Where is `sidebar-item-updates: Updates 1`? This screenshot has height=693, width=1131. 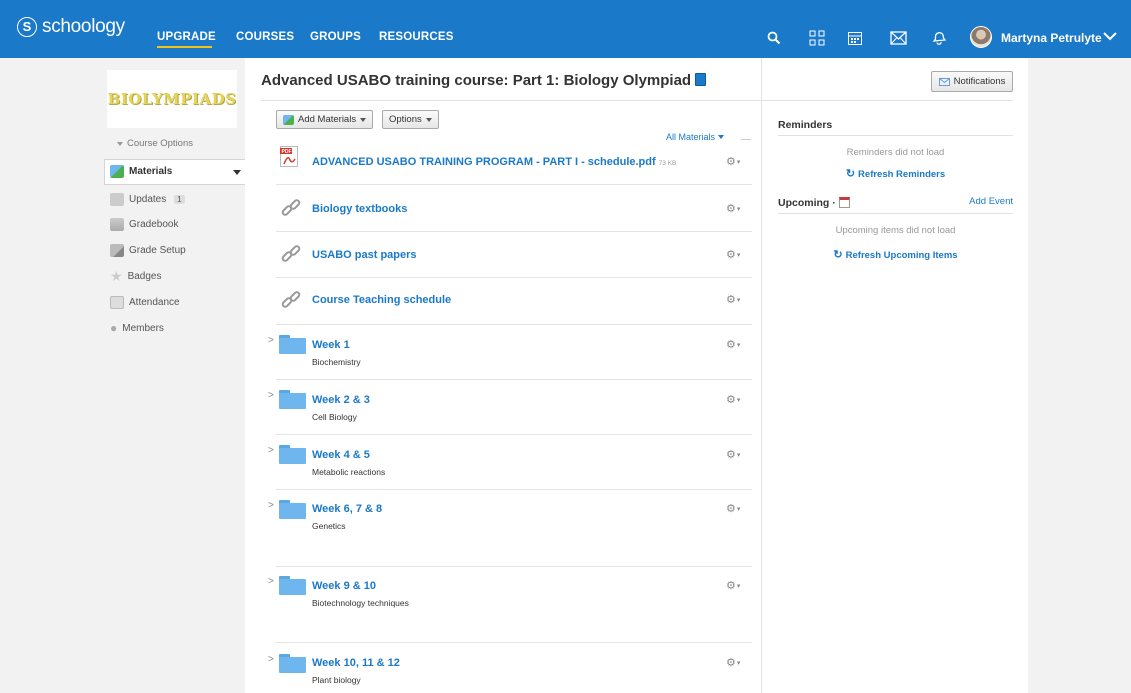
sidebar-item-updates: Updates 1 is located at coordinates (147, 199).